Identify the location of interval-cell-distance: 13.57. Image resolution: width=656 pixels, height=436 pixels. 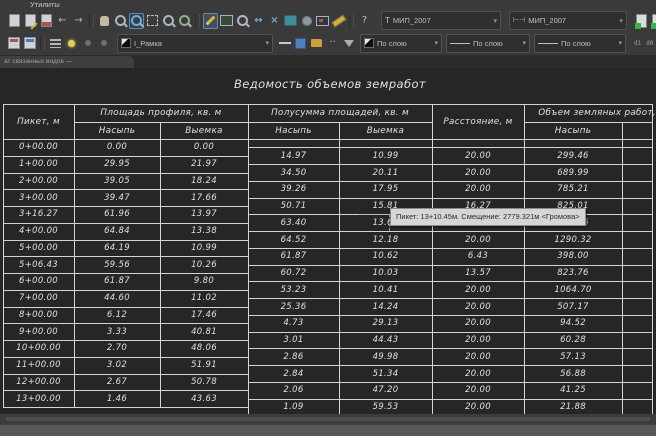
(478, 273).